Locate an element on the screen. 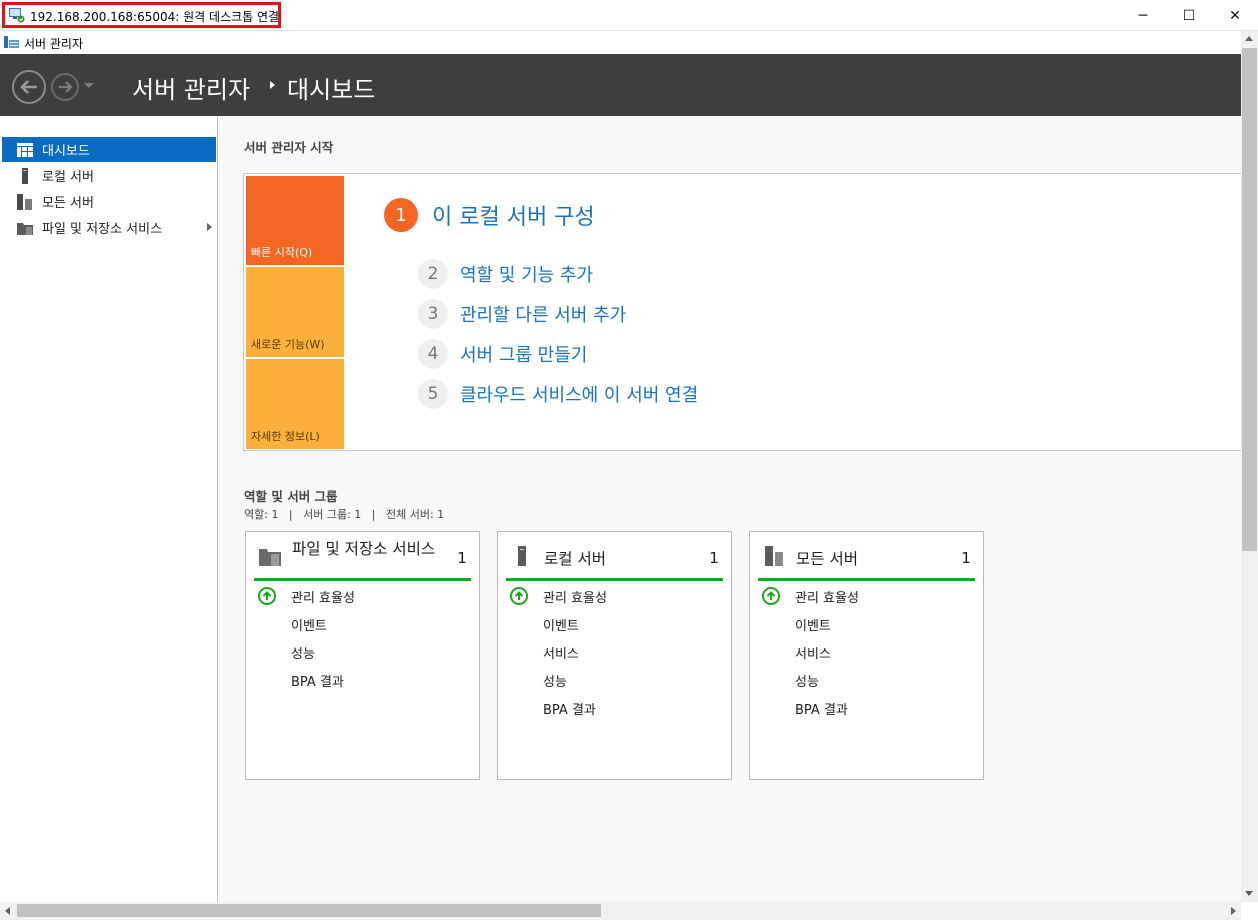  app-title-bar: 서버 관리자 is located at coordinates (629, 42).